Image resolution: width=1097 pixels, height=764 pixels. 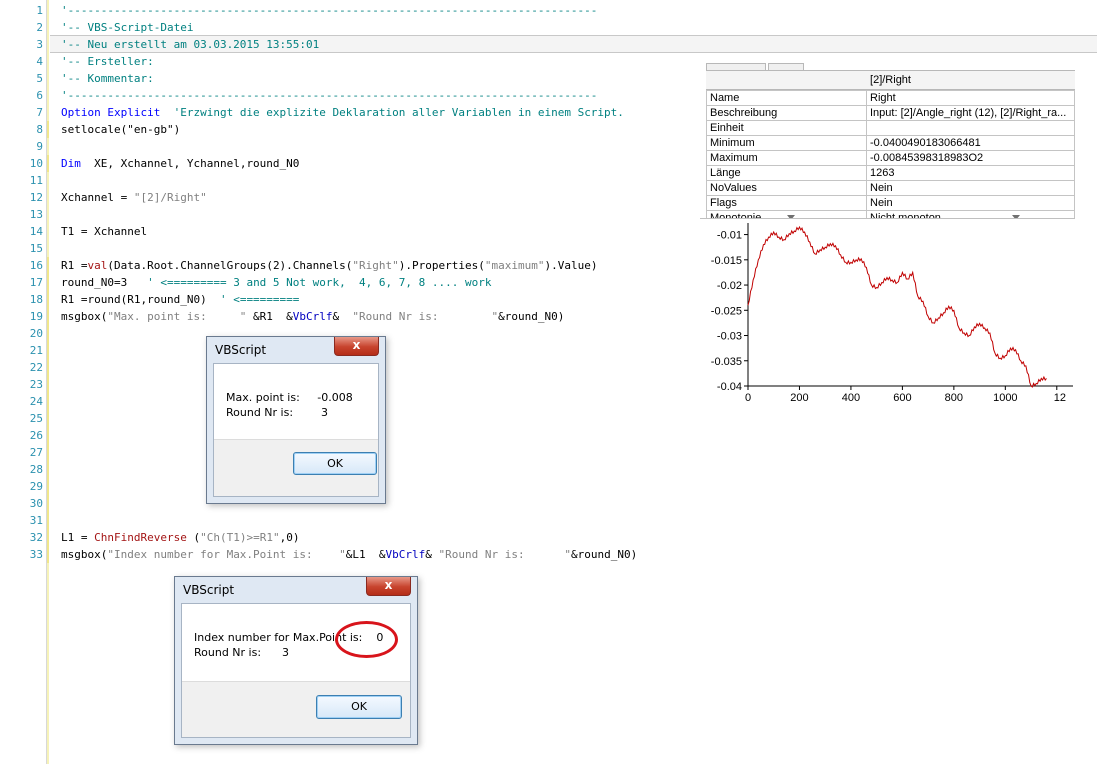 I want to click on line-number: 33, so click(x=36, y=554).